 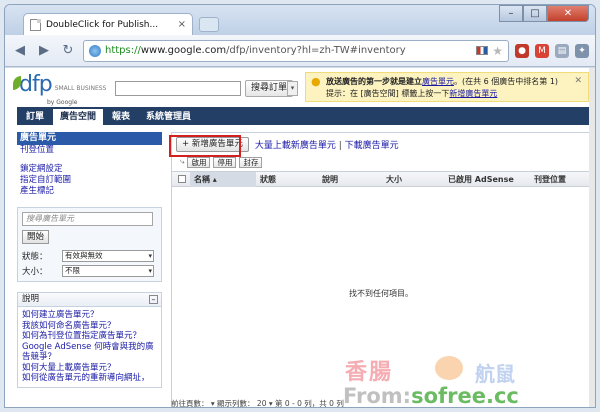 I want to click on dfp-logo: dfp SMALL BUSINESS, so click(x=60, y=84).